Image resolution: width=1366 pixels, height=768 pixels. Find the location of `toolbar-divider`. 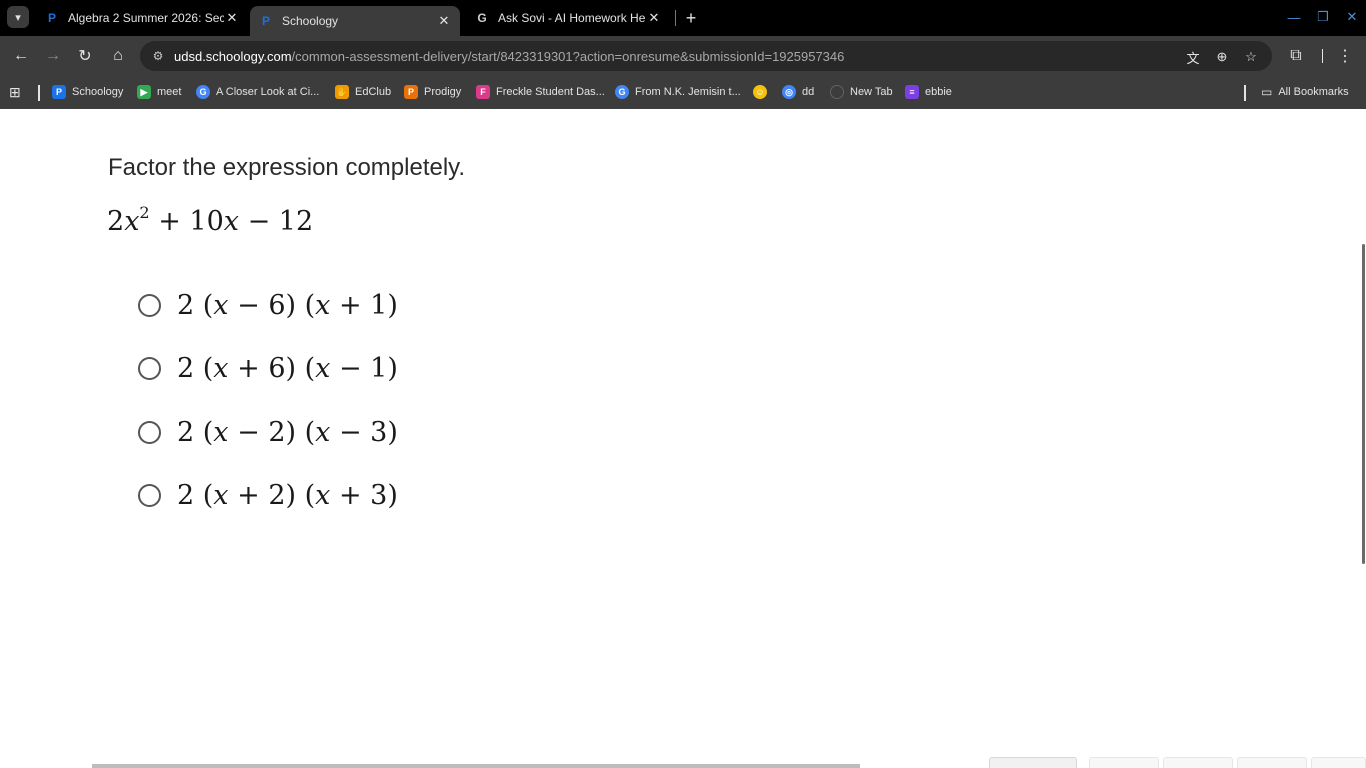

toolbar-divider is located at coordinates (1322, 56).